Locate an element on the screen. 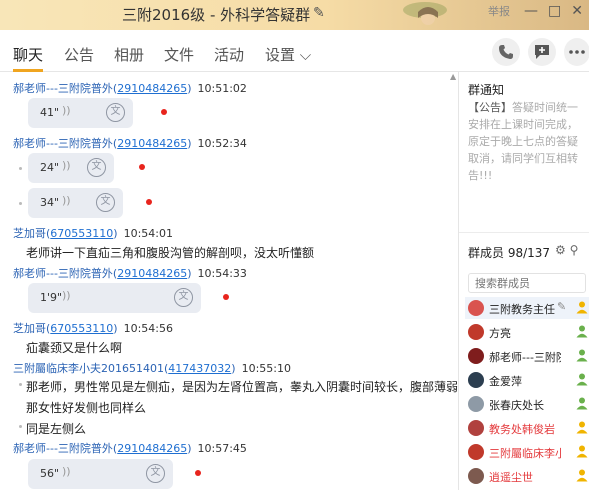 The width and height of the screenshot is (589, 490). tab-bar: 聊天 公告 相册 文件 活动 设置 ⌵ is located at coordinates (294, 51).